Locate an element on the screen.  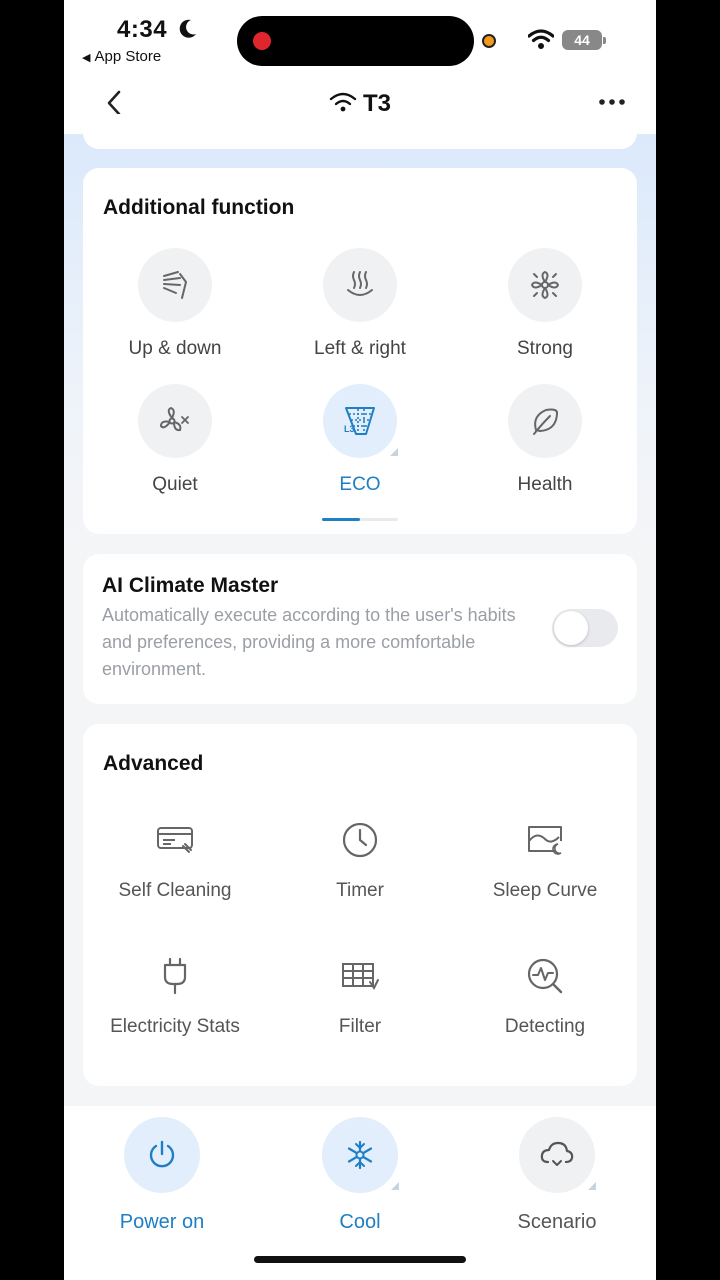
function-quiet: Quiet is located at coordinates (175, 440).